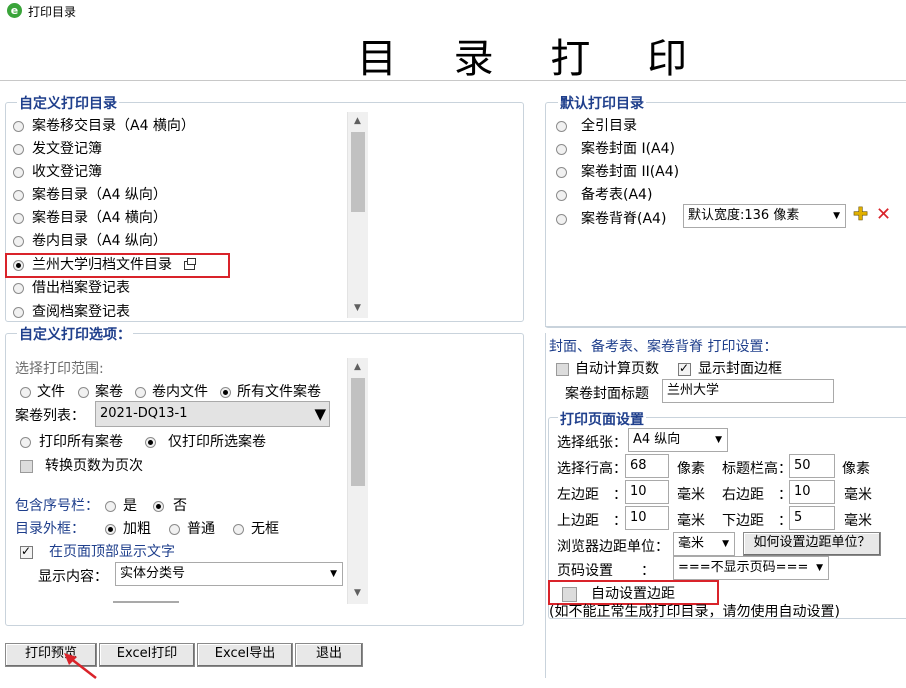 The height and width of the screenshot is (688, 906). What do you see at coordinates (90, 217) in the screenshot?
I see `catalog-option-volume-landscape: 案卷目录（A4 横向）` at bounding box center [90, 217].